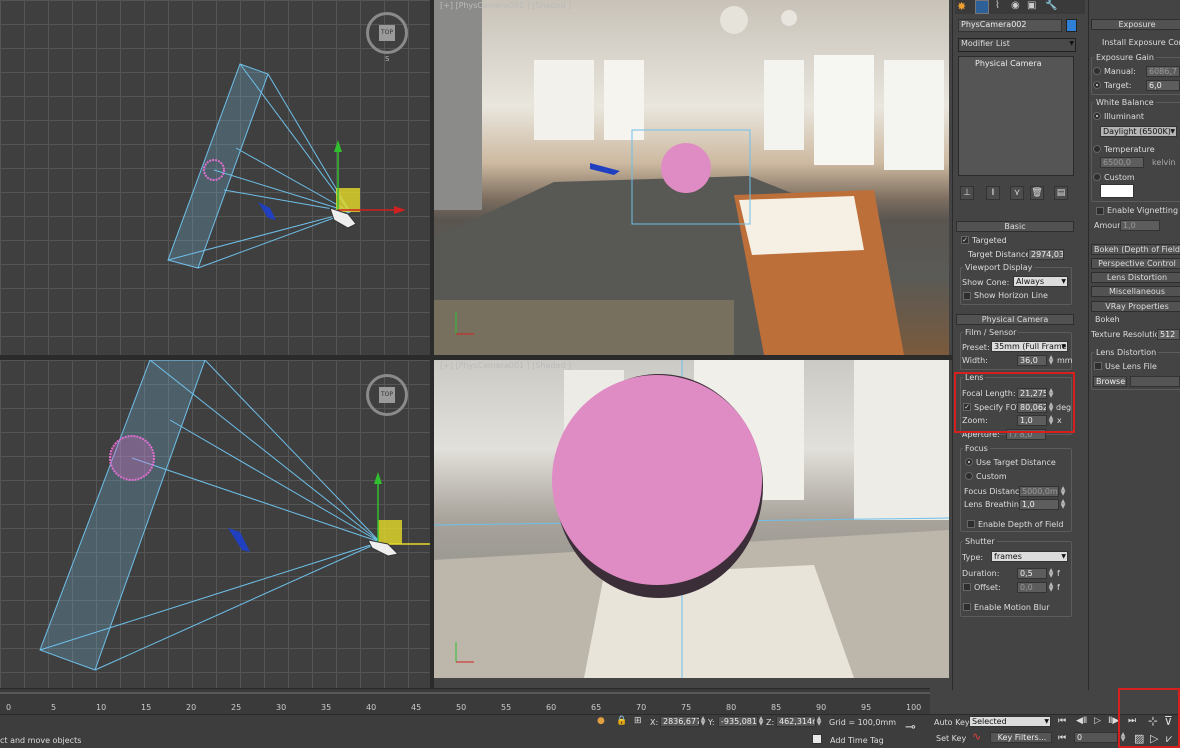 Image resolution: width=1180 pixels, height=748 pixels. What do you see at coordinates (971, 524) in the screenshot?
I see `enable-dof-checkbox` at bounding box center [971, 524].